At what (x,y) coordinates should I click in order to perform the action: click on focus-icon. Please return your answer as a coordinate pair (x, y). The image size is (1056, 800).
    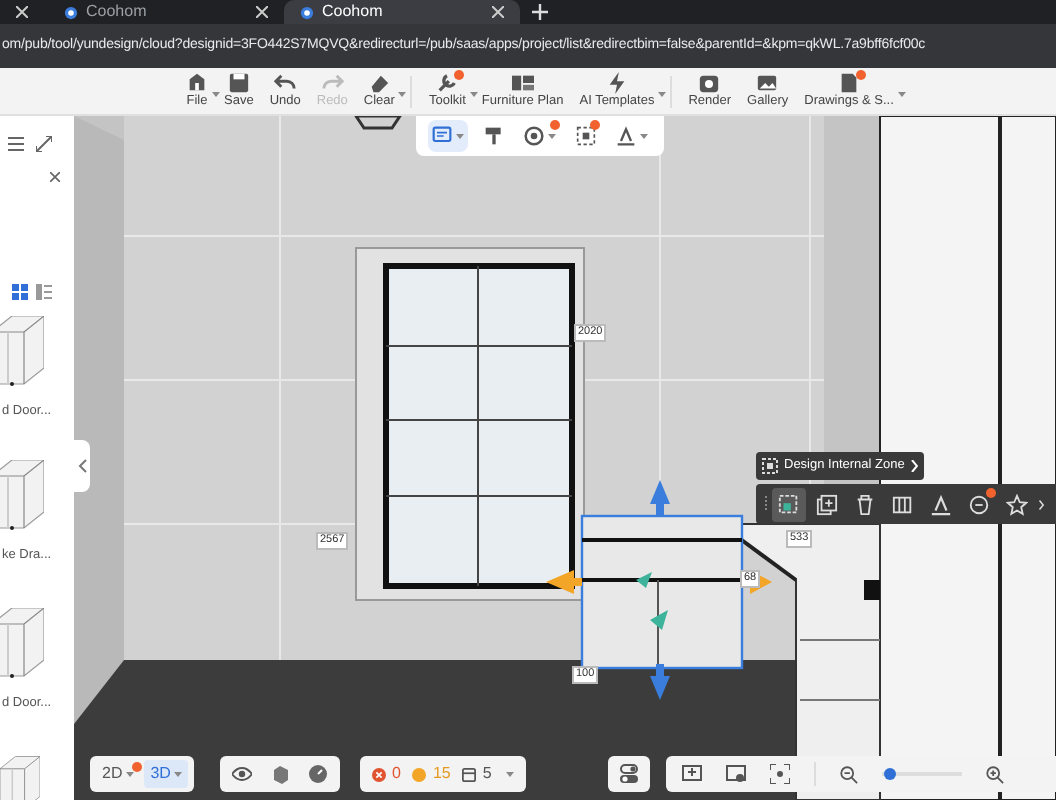
    Looking at the image, I should click on (780, 774).